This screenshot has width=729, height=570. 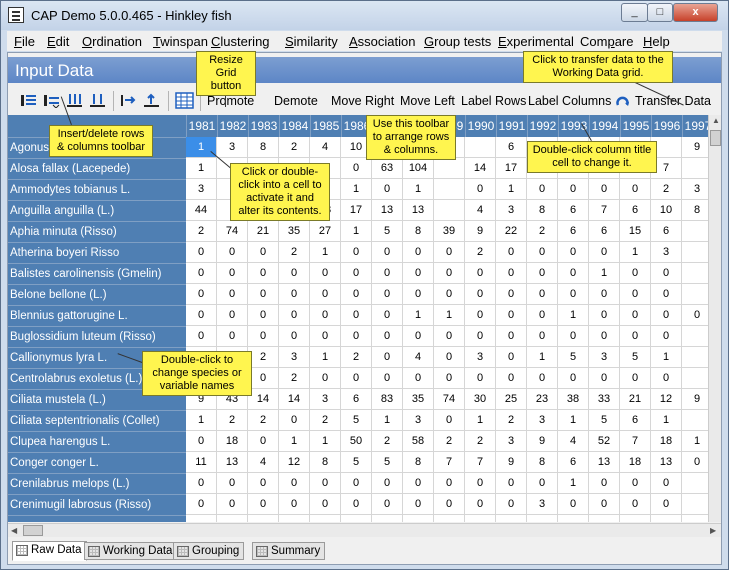 What do you see at coordinates (604, 399) in the screenshot?
I see `grid-cell: 33` at bounding box center [604, 399].